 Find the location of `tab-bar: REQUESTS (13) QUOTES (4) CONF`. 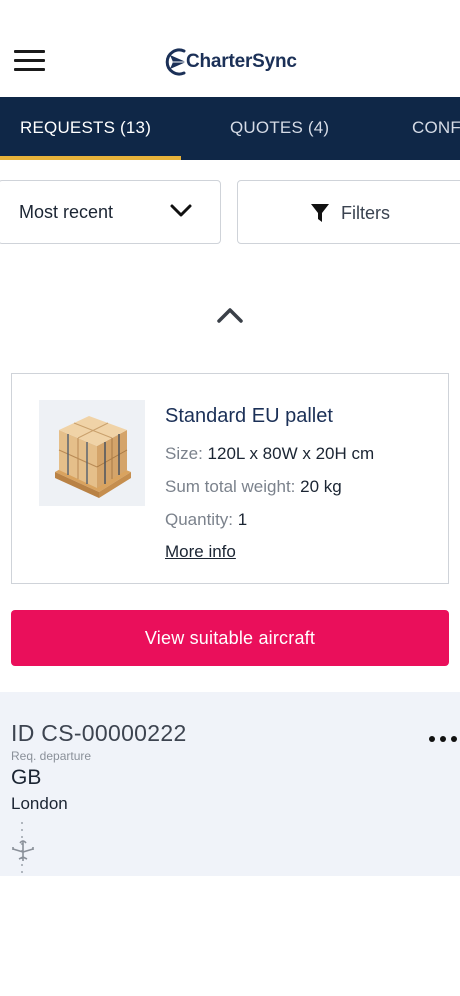

tab-bar: REQUESTS (13) QUOTES (4) CONF is located at coordinates (230, 128).